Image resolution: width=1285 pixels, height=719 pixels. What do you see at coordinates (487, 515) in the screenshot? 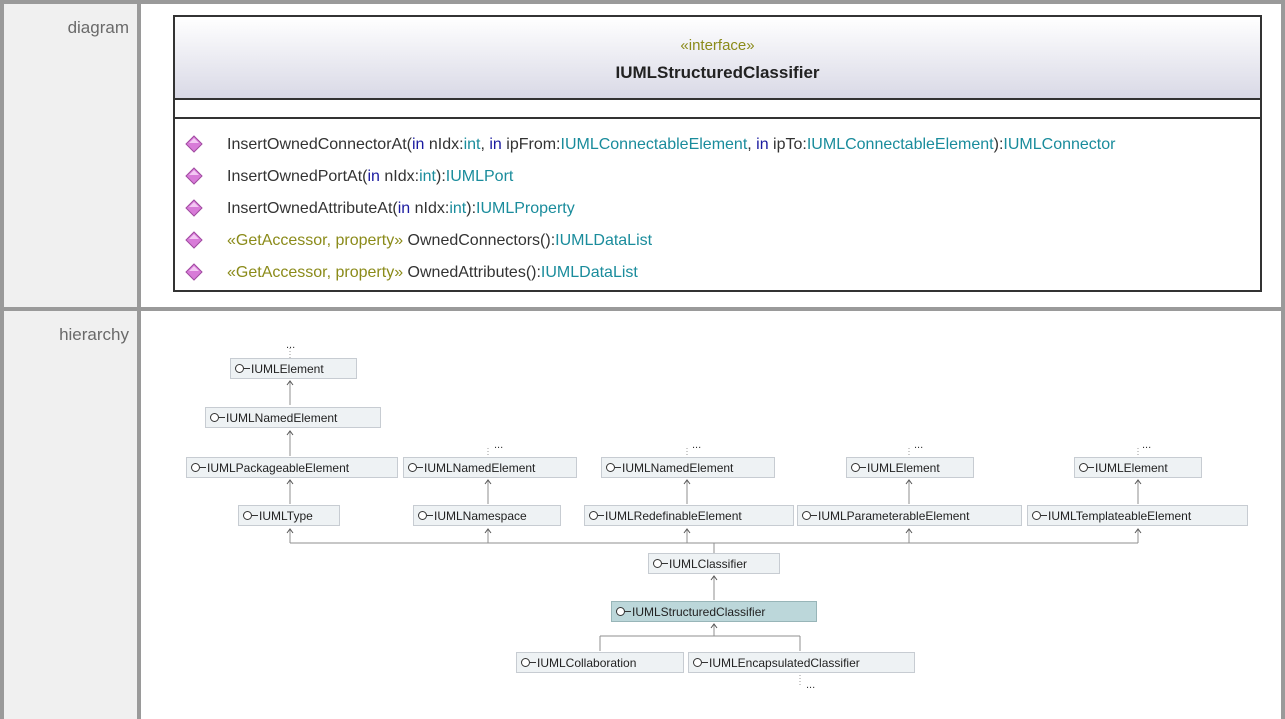
I see `hierarchy-node: IUMLNamespace` at bounding box center [487, 515].